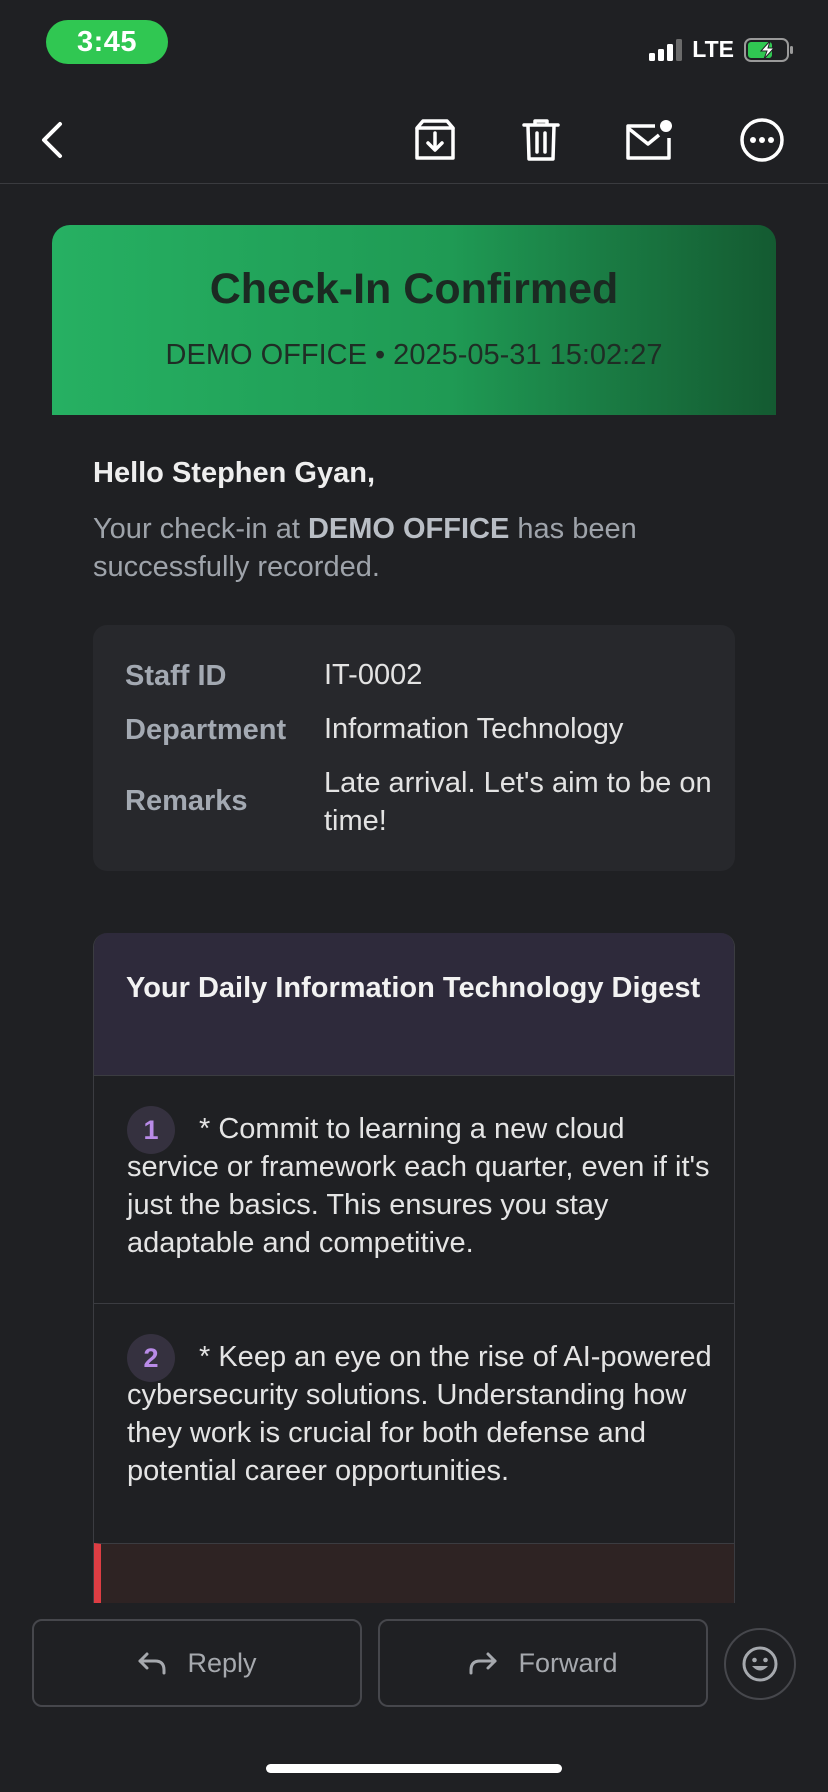 Image resolution: width=828 pixels, height=1792 pixels. What do you see at coordinates (414, 1573) in the screenshot?
I see `alert-tip` at bounding box center [414, 1573].